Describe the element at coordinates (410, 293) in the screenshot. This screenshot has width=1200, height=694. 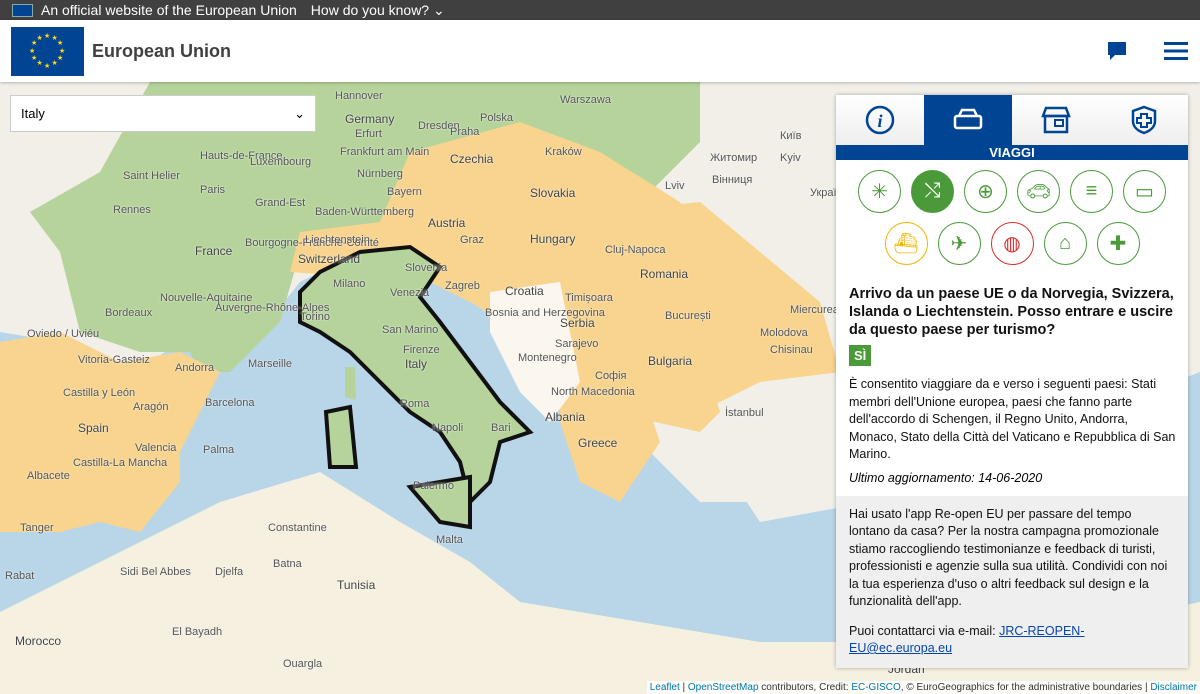
I see `map-label: Venezia` at that location.